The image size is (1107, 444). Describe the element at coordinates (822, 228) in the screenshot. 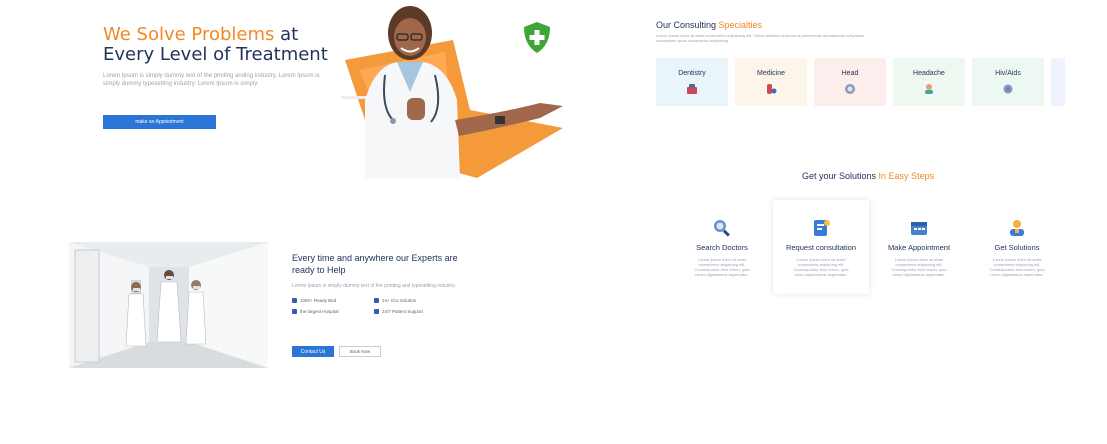

I see `request-consultation-icon` at that location.